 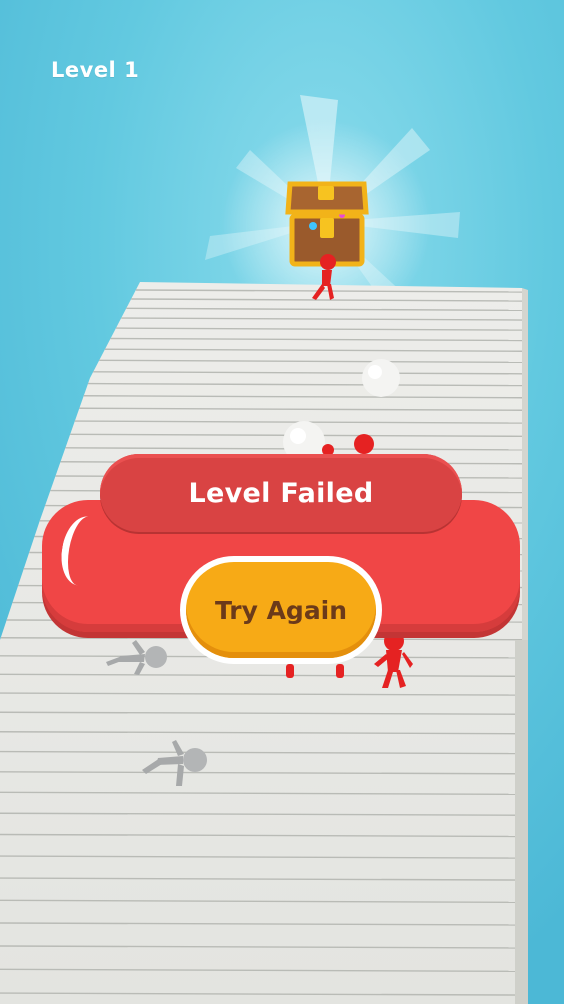 What do you see at coordinates (327, 224) in the screenshot?
I see `treasure-chest` at bounding box center [327, 224].